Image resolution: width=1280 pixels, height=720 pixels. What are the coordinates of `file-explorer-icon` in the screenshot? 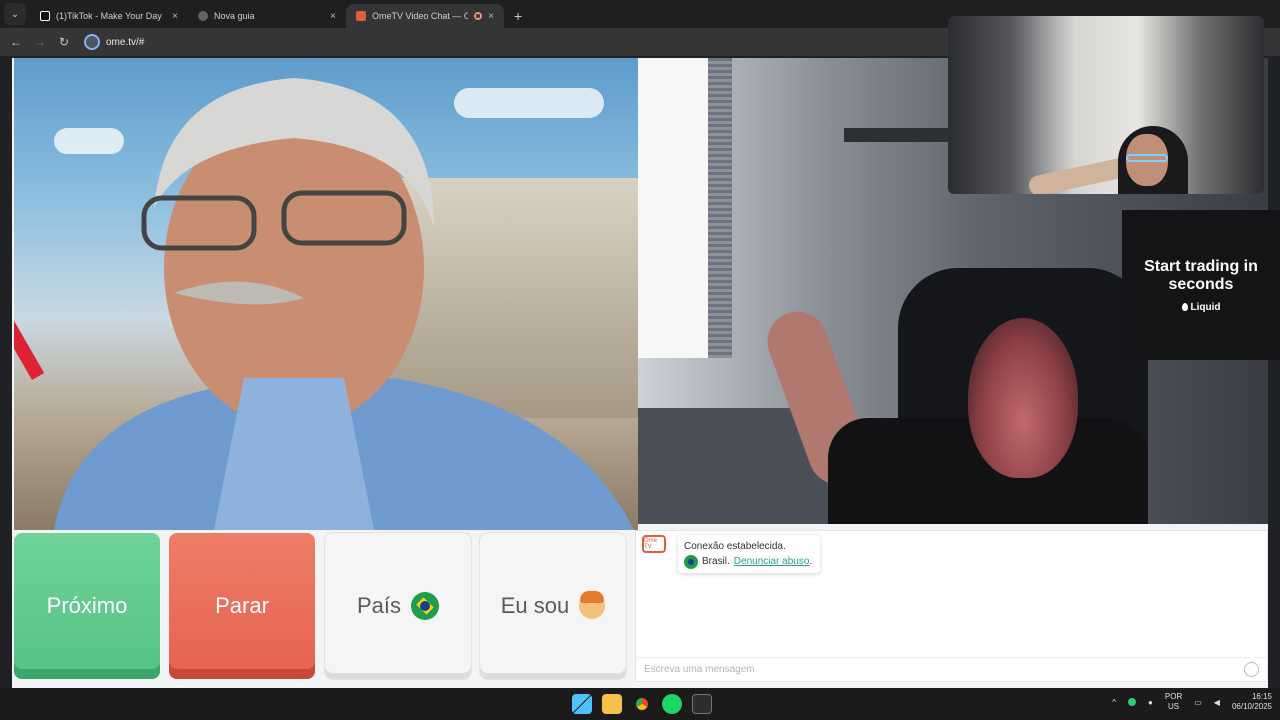 It's located at (612, 704).